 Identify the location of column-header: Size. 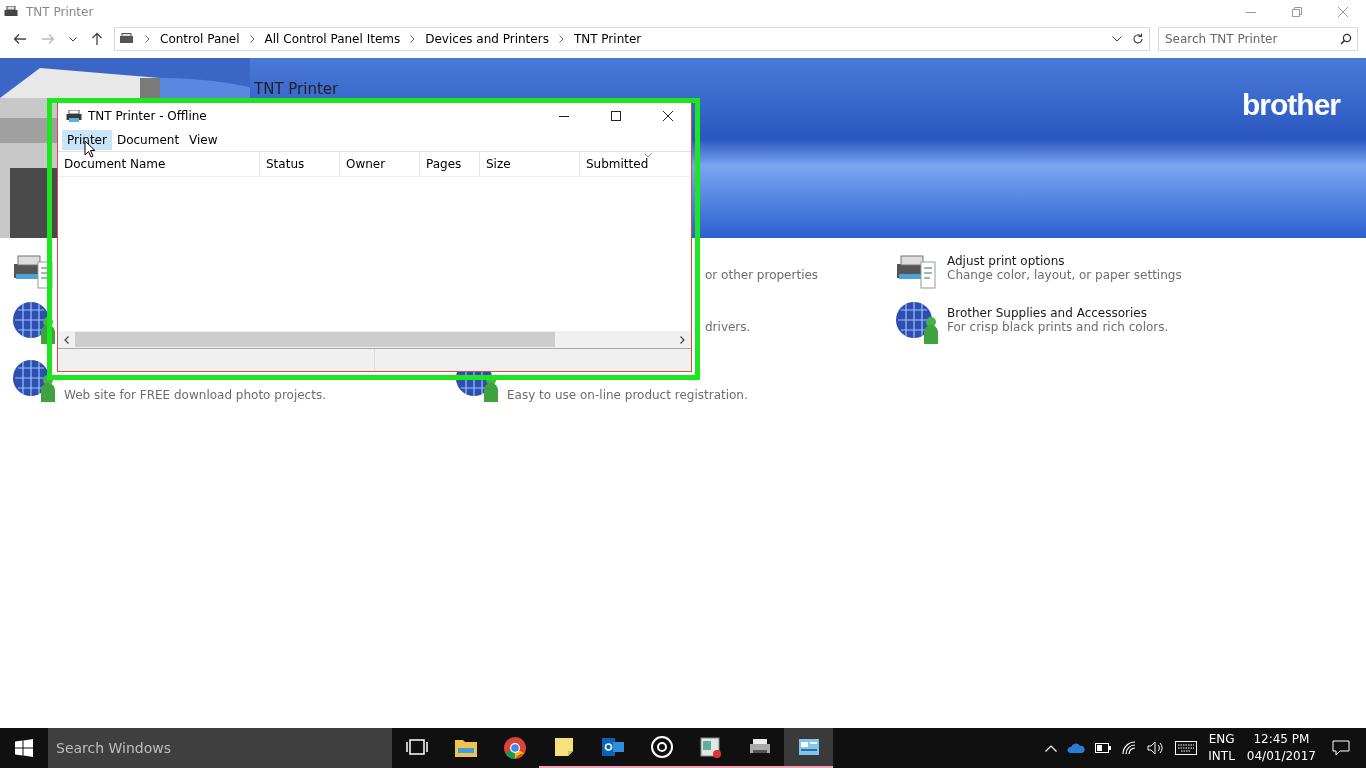
(530, 164).